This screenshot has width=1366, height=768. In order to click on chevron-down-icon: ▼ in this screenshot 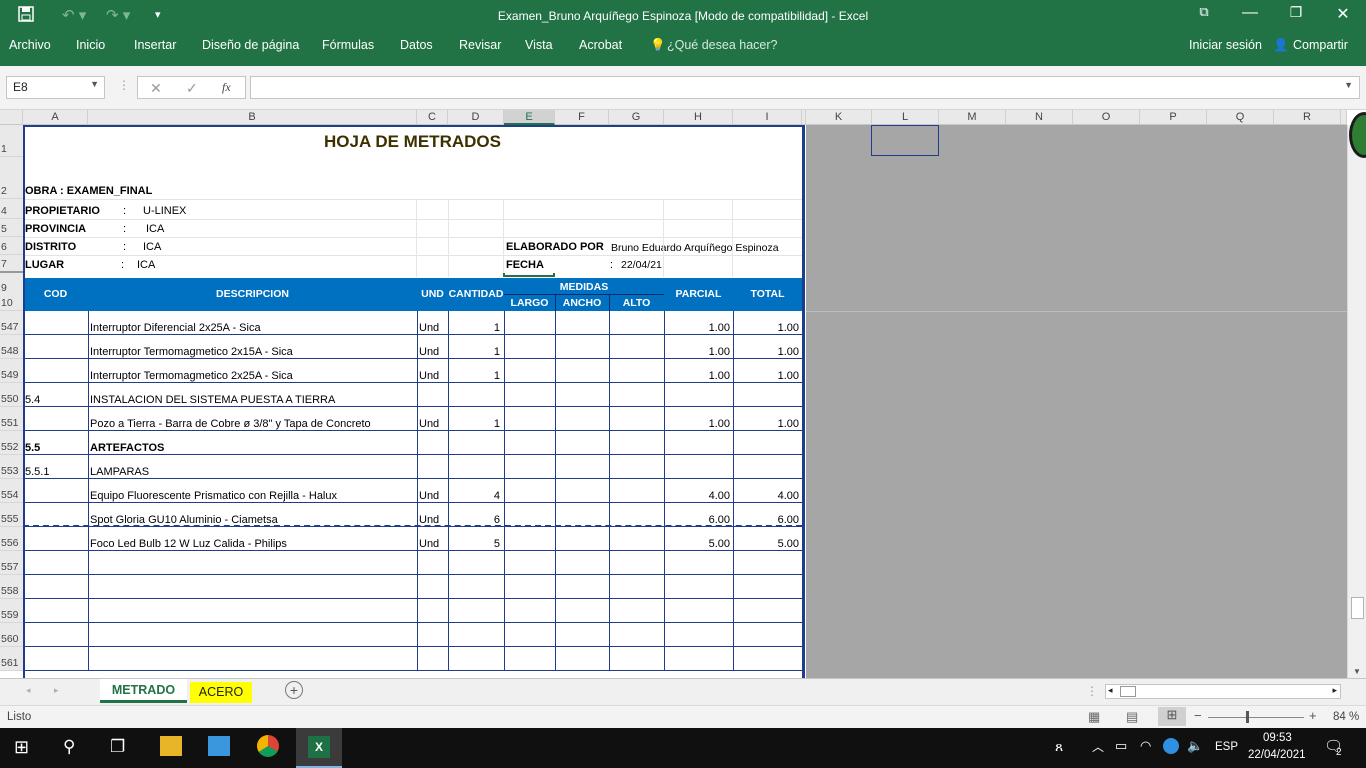, I will do `click(94, 84)`.